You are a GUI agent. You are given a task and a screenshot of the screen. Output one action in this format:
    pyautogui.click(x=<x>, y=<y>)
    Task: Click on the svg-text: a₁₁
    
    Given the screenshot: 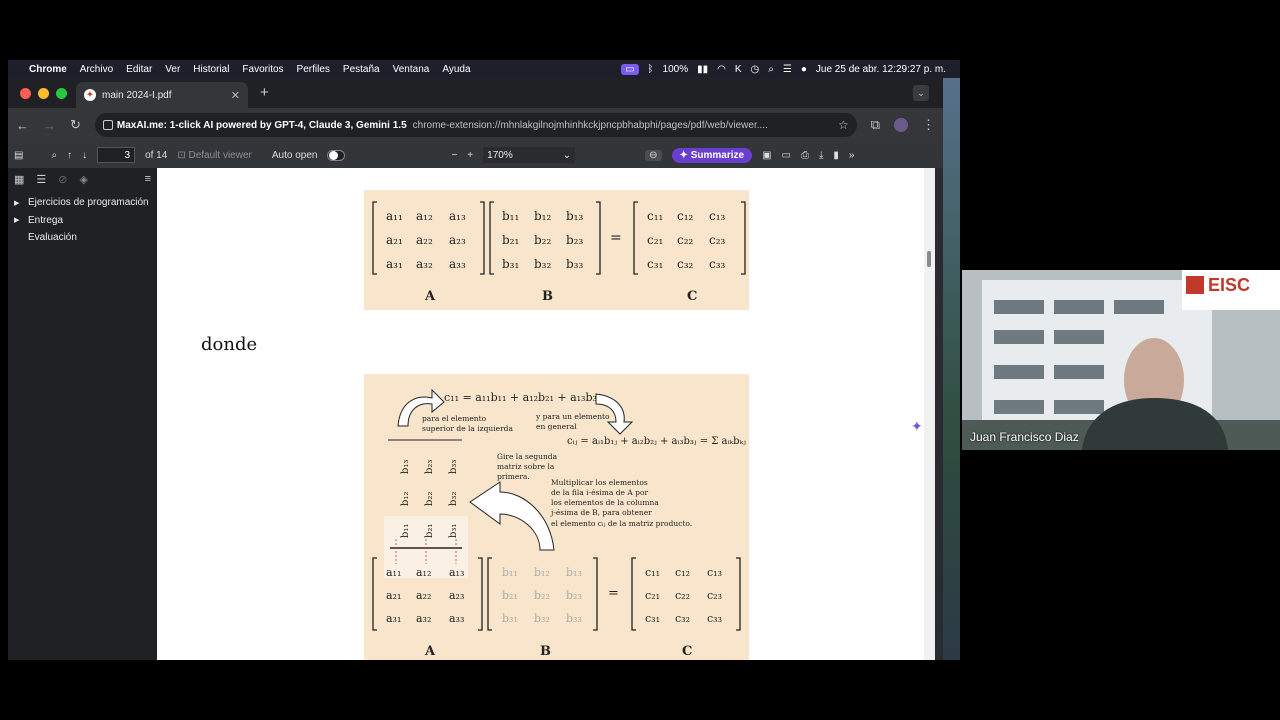 What is the action you would take?
    pyautogui.click(x=394, y=216)
    